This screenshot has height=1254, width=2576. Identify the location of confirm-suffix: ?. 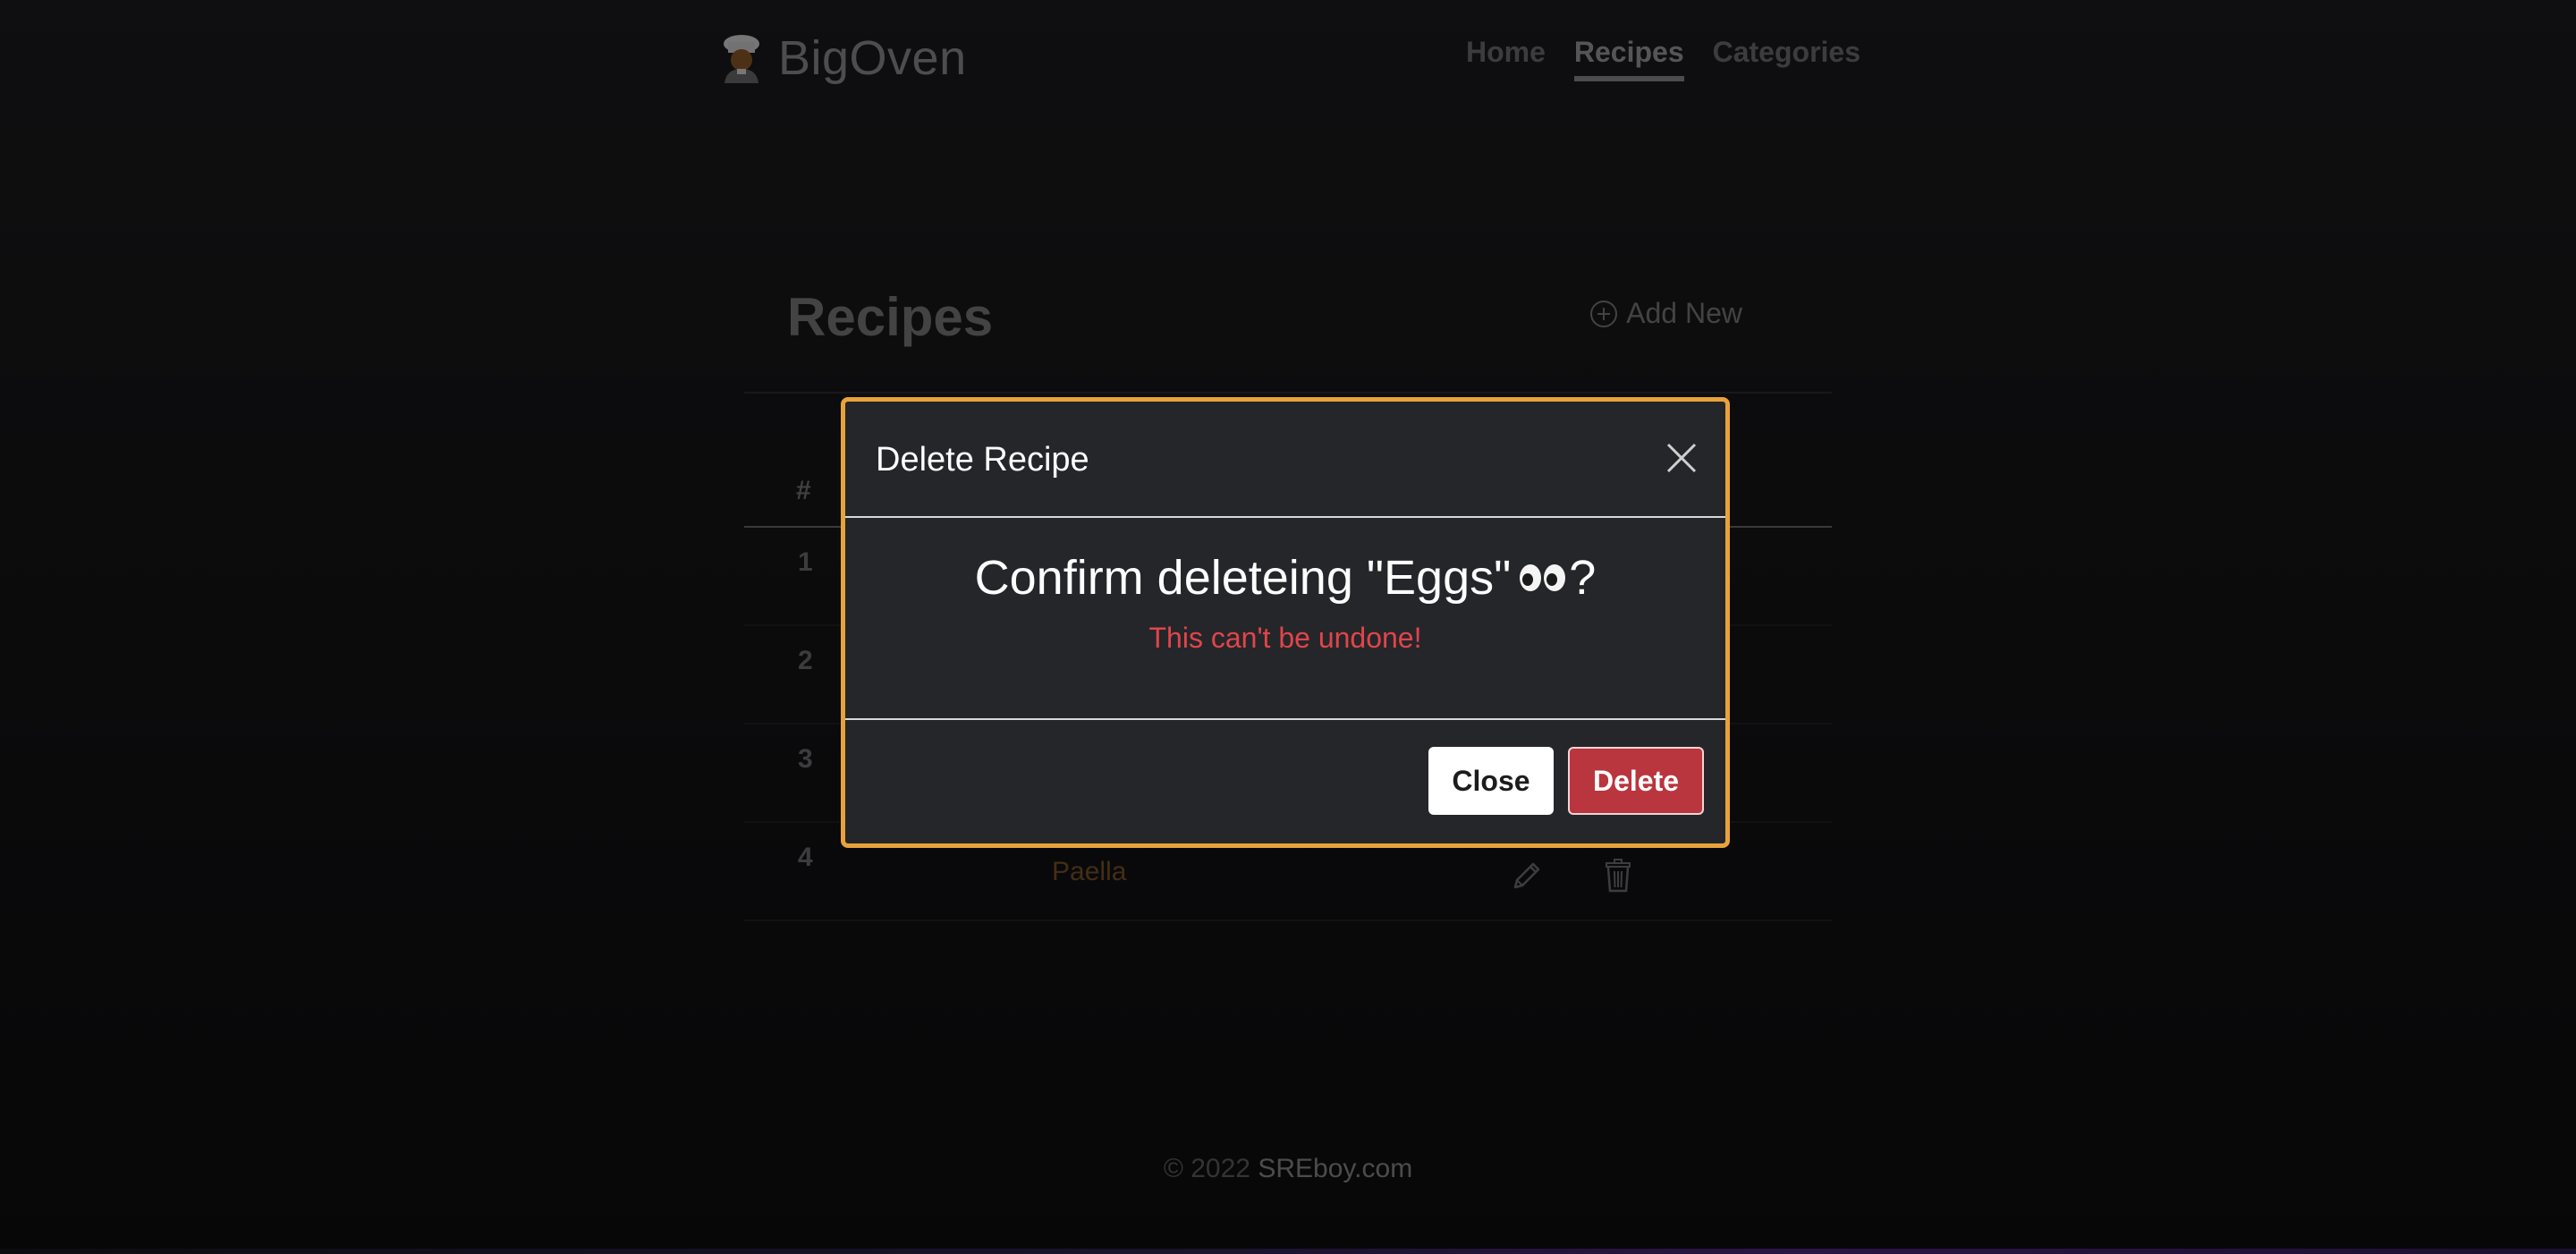
(1583, 578).